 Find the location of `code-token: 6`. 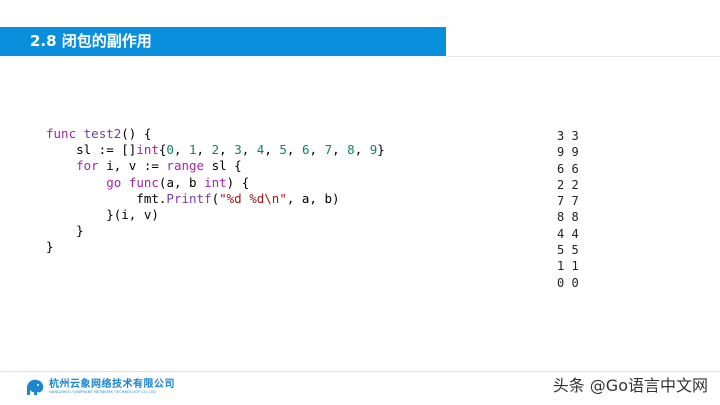

code-token: 6 is located at coordinates (305, 150).